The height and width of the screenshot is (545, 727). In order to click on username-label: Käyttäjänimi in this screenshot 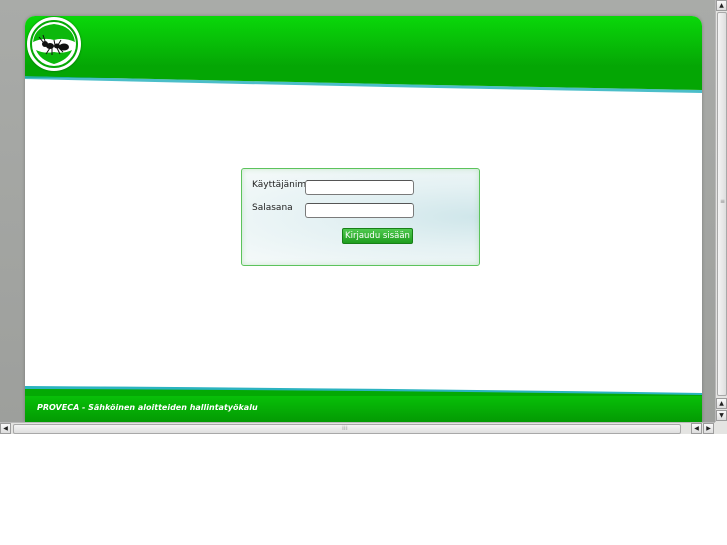, I will do `click(280, 185)`.